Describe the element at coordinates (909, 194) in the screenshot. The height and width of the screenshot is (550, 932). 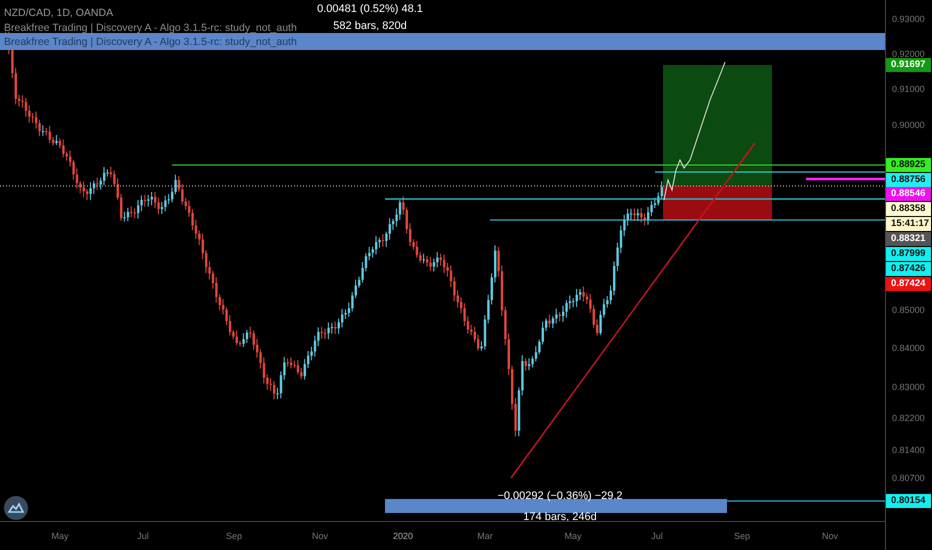
I see `price-tag: 0.88546` at that location.